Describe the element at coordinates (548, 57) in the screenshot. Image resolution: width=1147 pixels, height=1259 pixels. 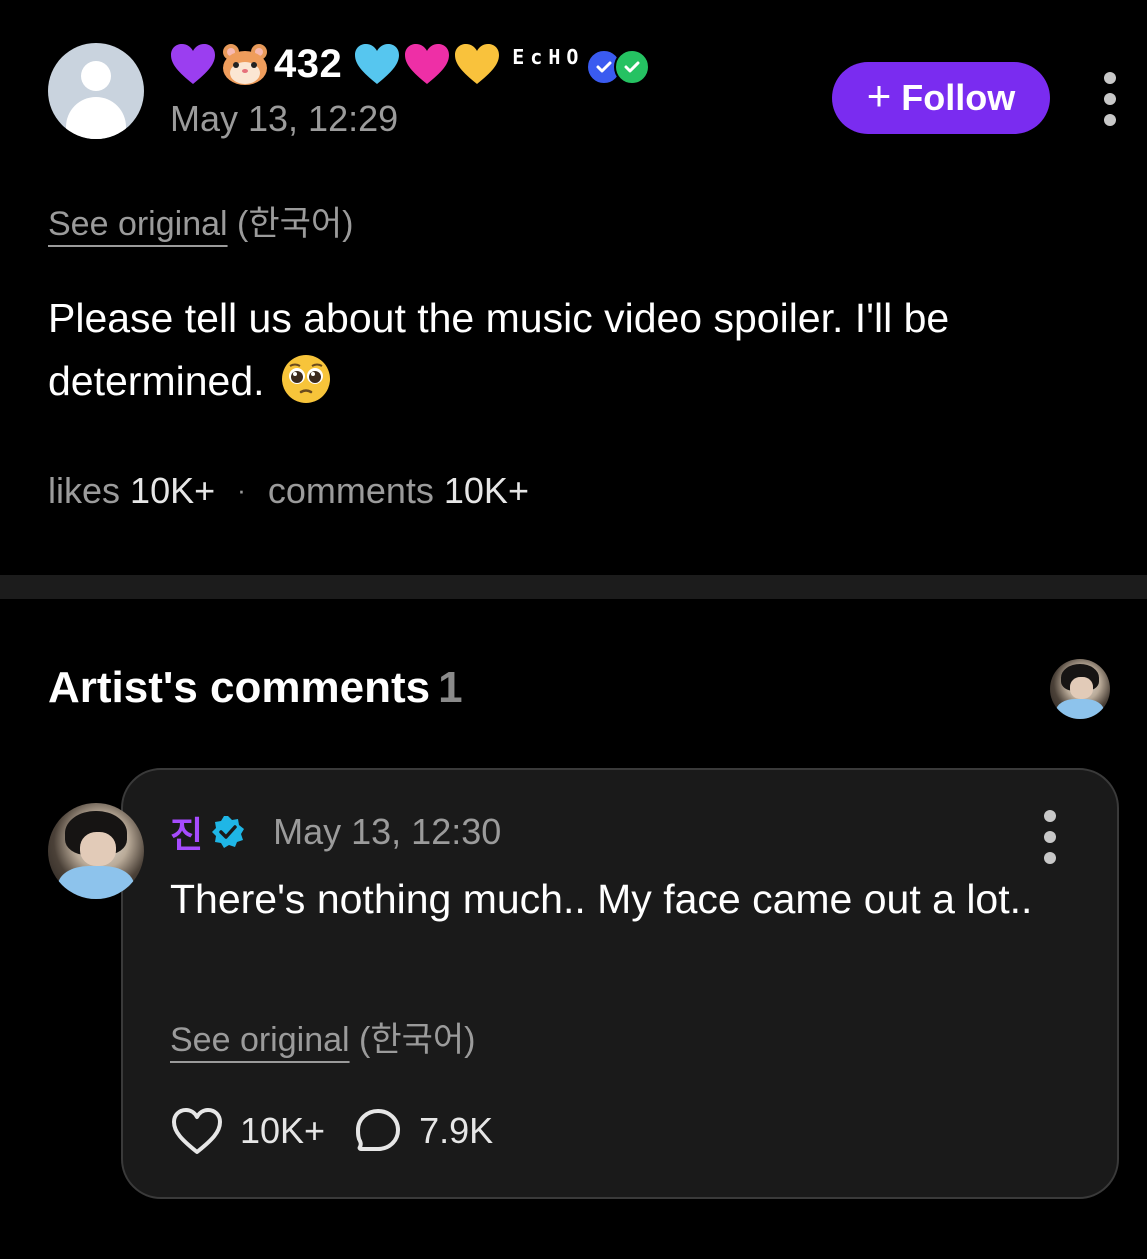
I see `echo-label: EcHO` at that location.